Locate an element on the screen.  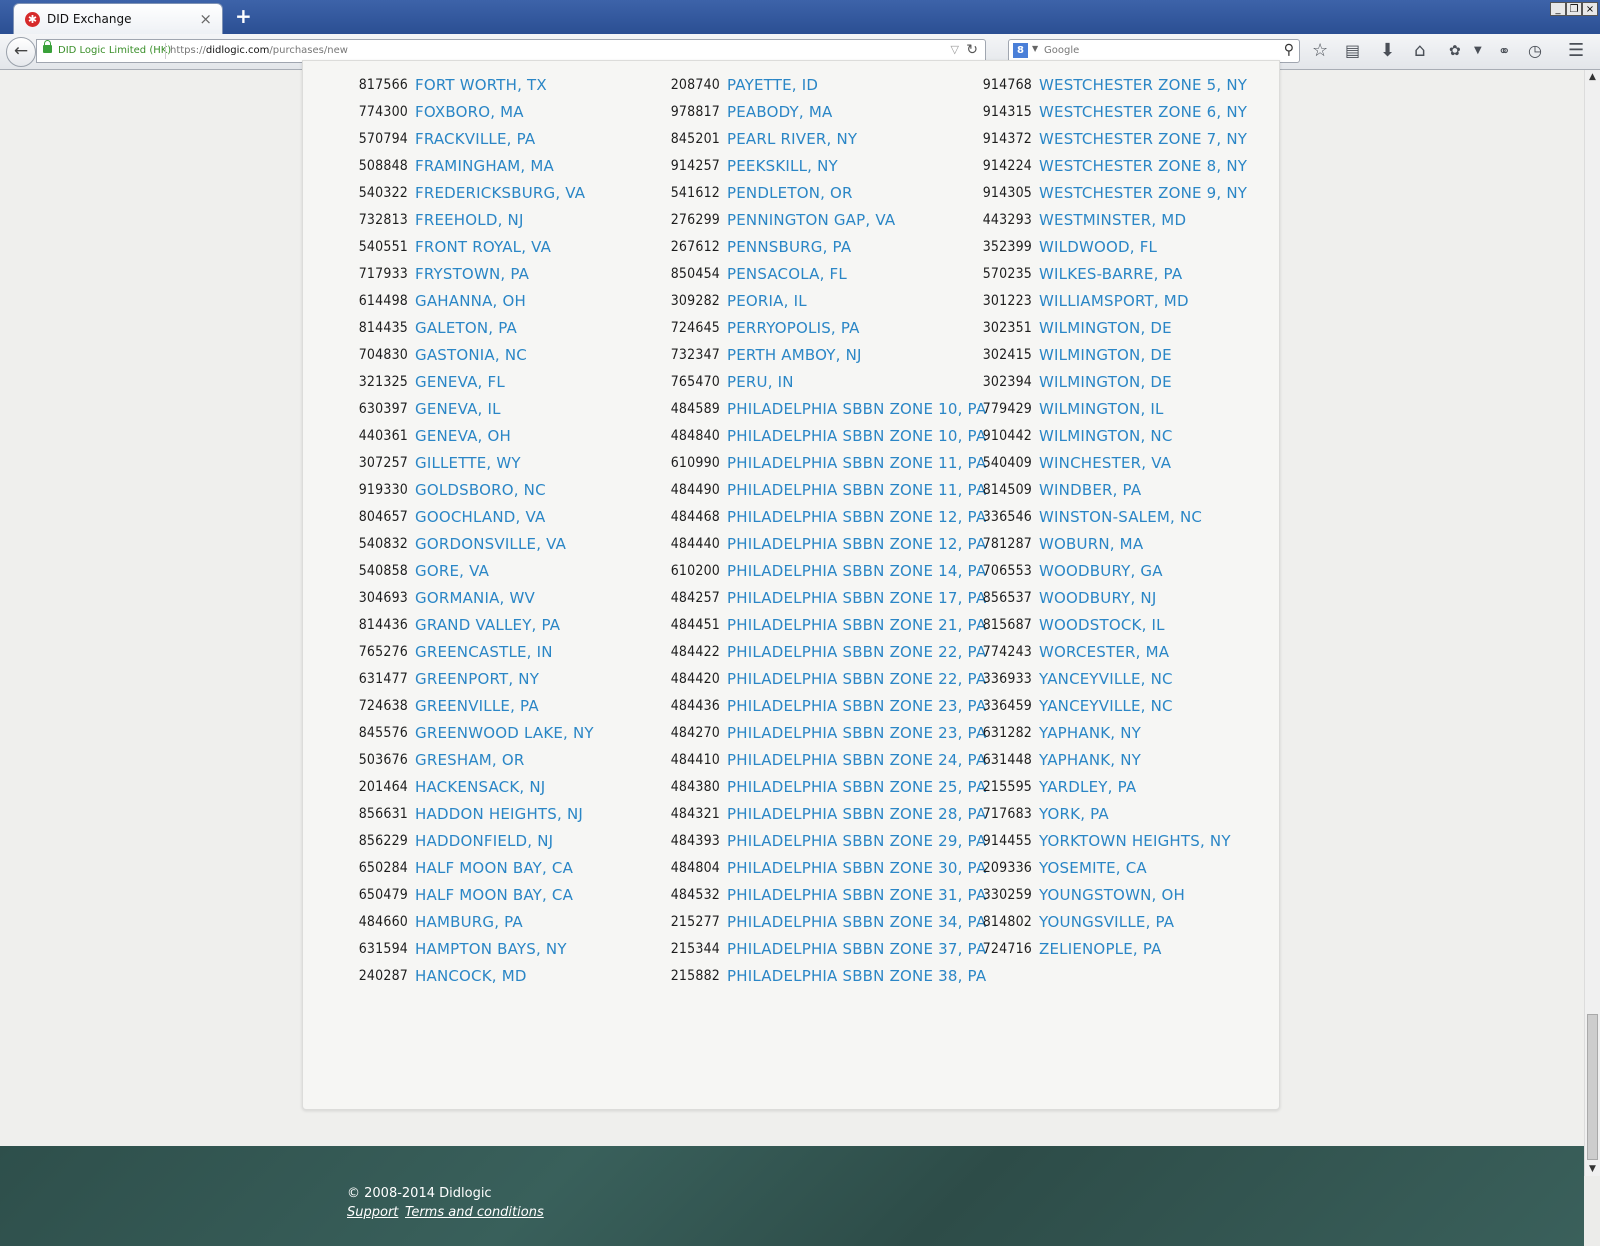
city-link: FORT WORTH, TX is located at coordinates (481, 85).